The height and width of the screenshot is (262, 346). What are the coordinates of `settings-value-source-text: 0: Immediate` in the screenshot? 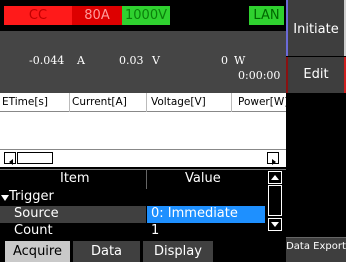 It's located at (194, 213).